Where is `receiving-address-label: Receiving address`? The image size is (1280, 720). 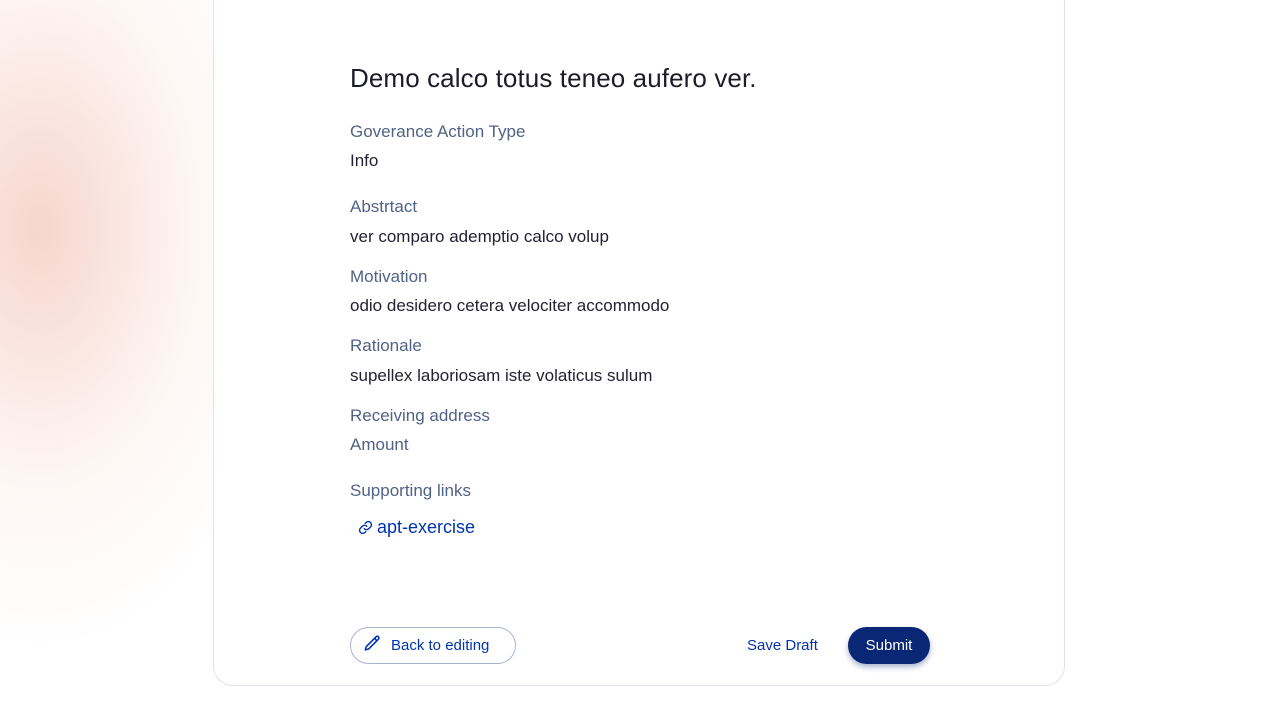 receiving-address-label: Receiving address is located at coordinates (420, 415).